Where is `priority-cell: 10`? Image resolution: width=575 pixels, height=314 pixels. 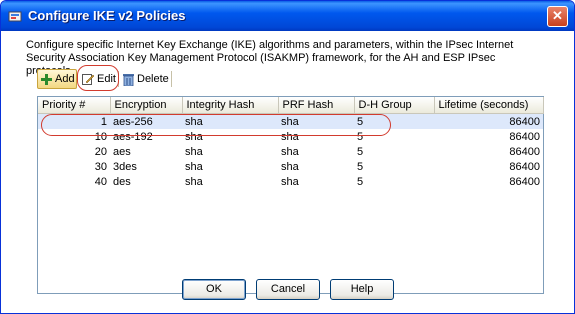 priority-cell: 10 is located at coordinates (100, 136).